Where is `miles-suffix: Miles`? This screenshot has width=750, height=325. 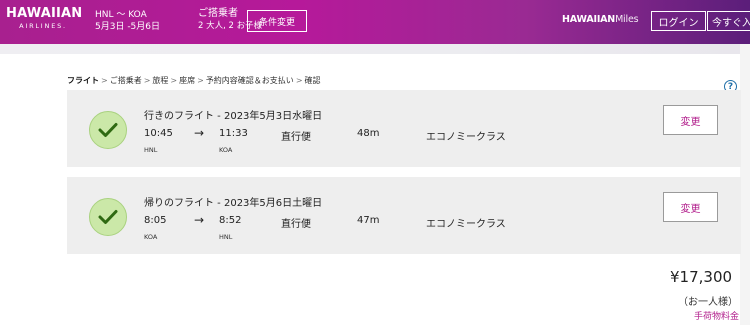 miles-suffix: Miles is located at coordinates (627, 19).